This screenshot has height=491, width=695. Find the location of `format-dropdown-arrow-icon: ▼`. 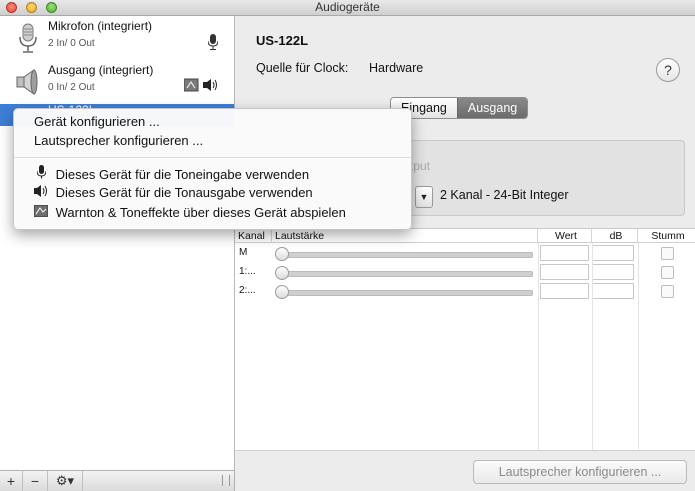

format-dropdown-arrow-icon: ▼ is located at coordinates (424, 197).